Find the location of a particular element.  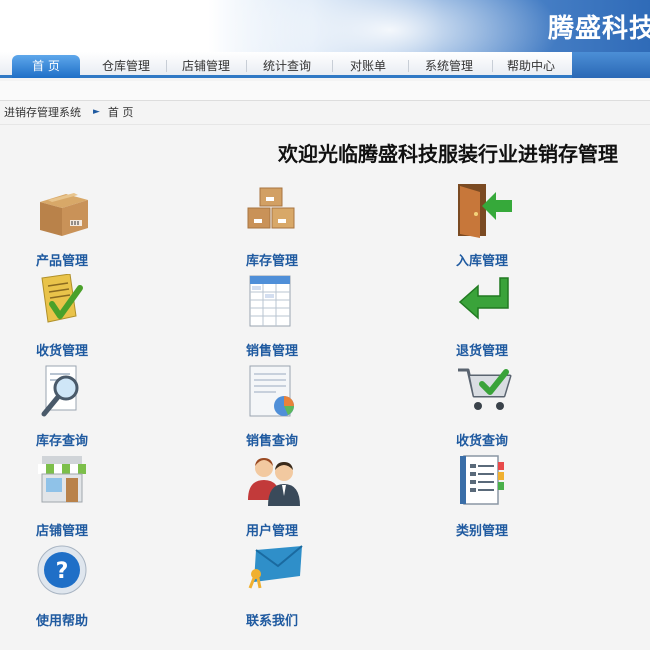

module-label: 收货查询 is located at coordinates (482, 441).